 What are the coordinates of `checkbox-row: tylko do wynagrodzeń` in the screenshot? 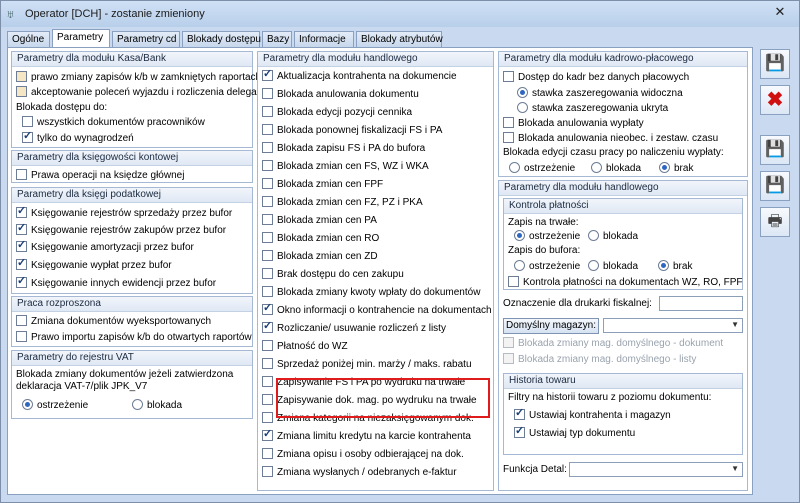 It's located at (78, 138).